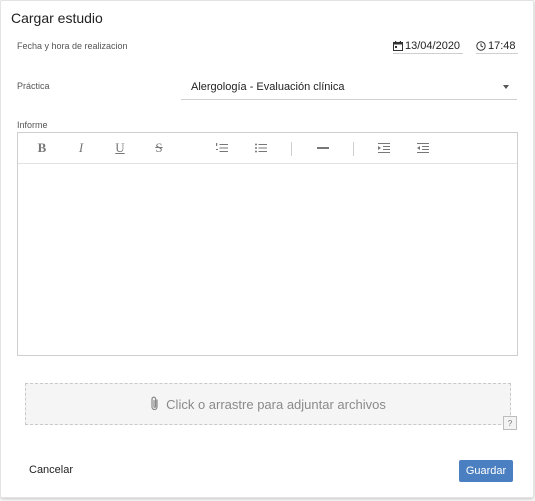 Image resolution: width=535 pixels, height=501 pixels. Describe the element at coordinates (154, 403) in the screenshot. I see `paperclip-icon` at that location.